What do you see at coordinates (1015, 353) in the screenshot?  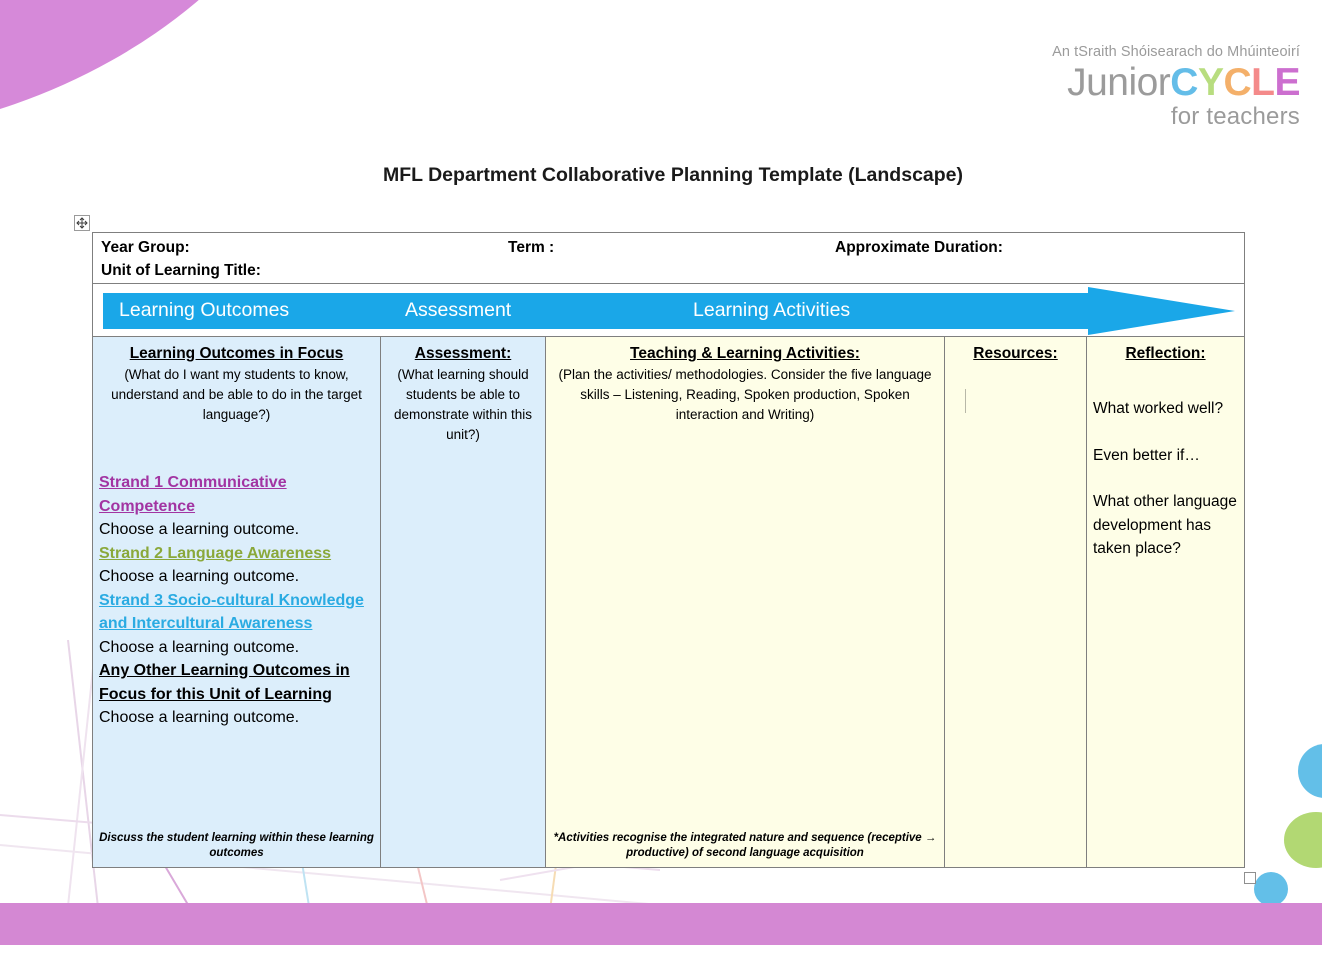 I see `column-heading-resources: Resources:` at bounding box center [1015, 353].